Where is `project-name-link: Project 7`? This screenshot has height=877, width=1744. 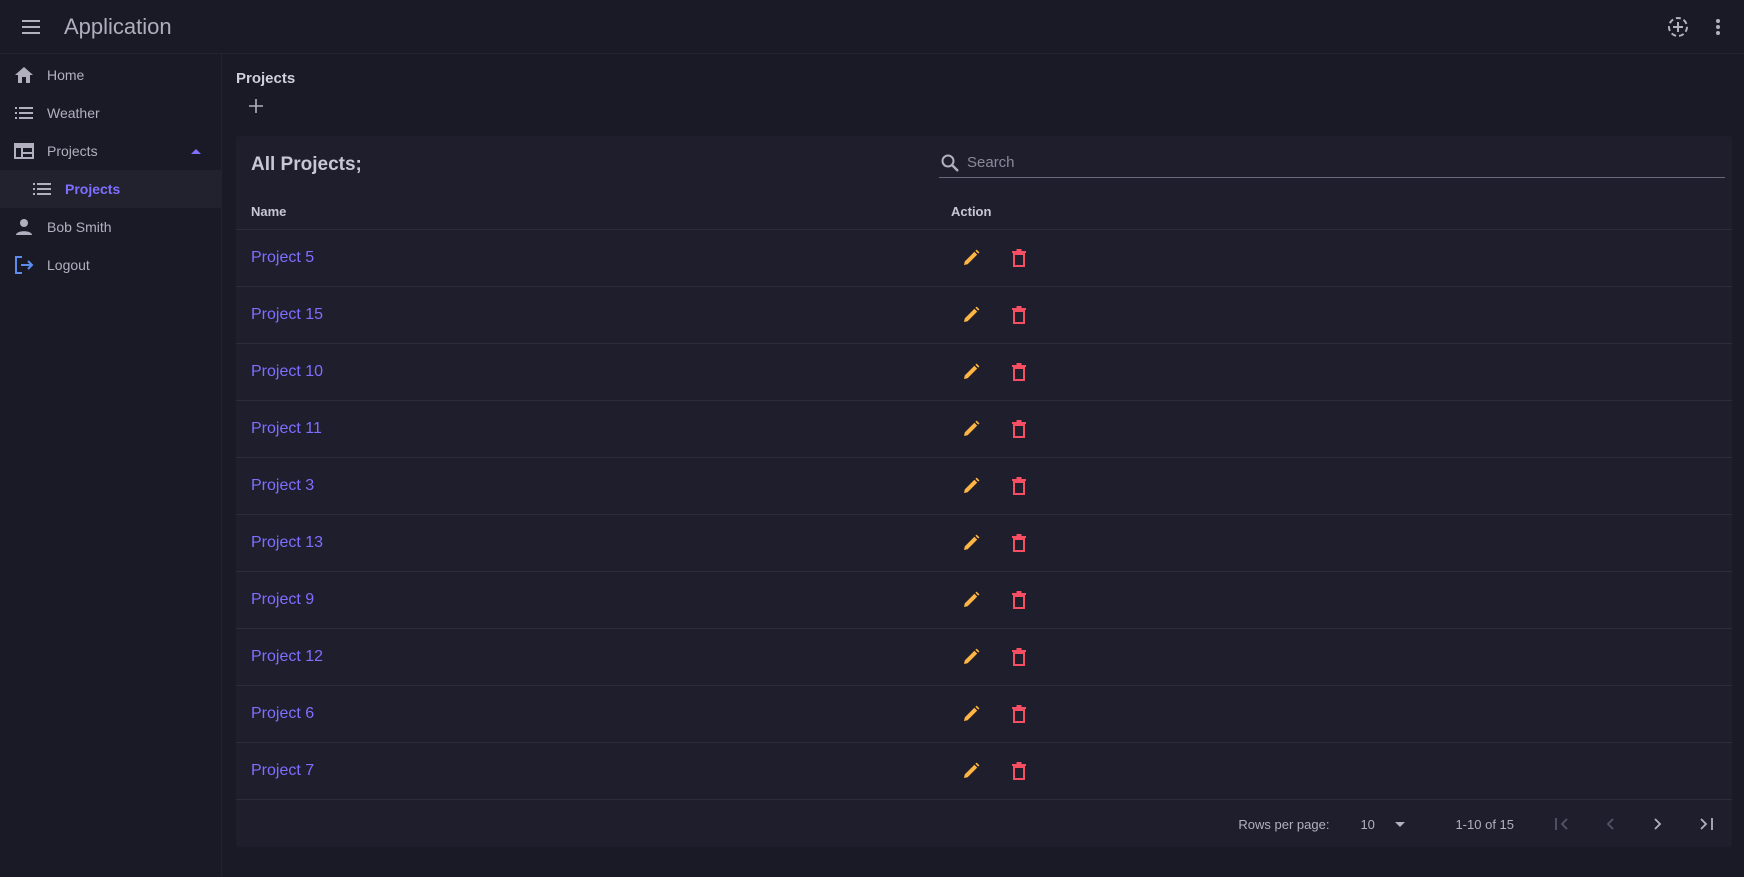
project-name-link: Project 7 is located at coordinates (598, 771).